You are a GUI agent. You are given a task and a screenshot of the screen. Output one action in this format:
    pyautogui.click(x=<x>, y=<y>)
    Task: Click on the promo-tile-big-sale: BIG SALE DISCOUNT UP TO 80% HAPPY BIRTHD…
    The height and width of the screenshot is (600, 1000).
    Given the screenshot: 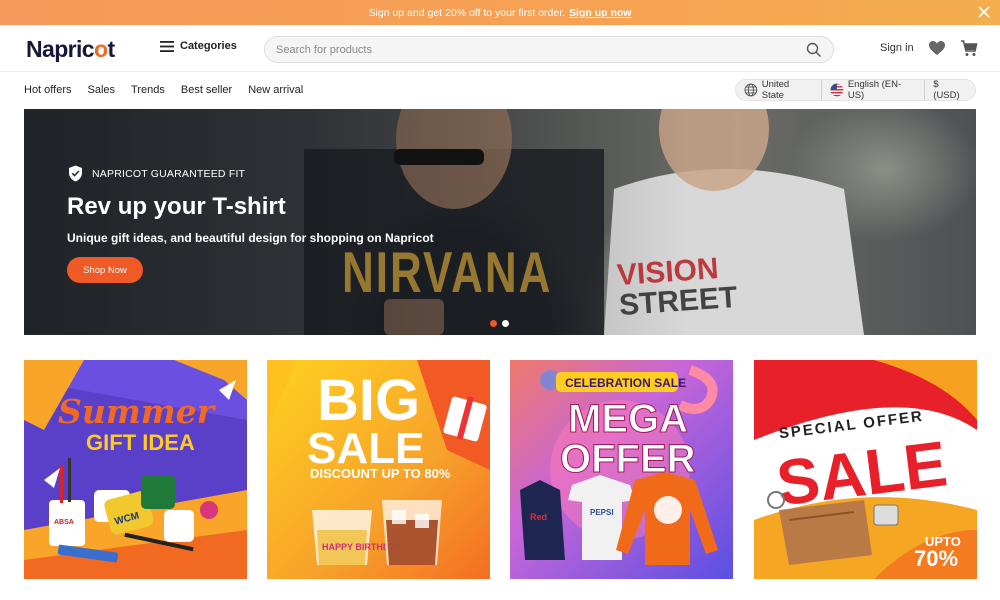 What is the action you would take?
    pyautogui.click(x=378, y=469)
    